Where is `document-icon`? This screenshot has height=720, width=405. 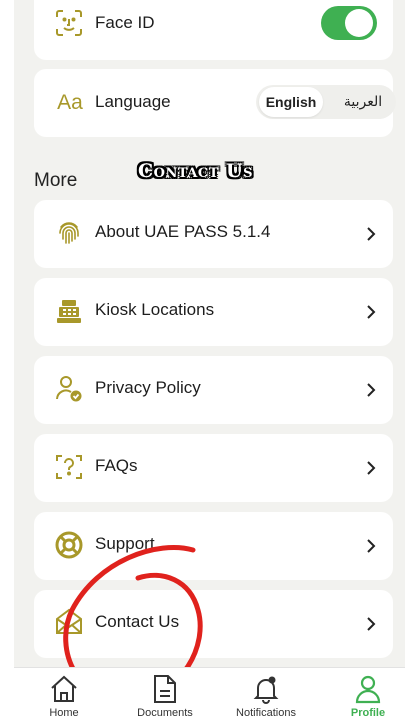
document-icon is located at coordinates (165, 689).